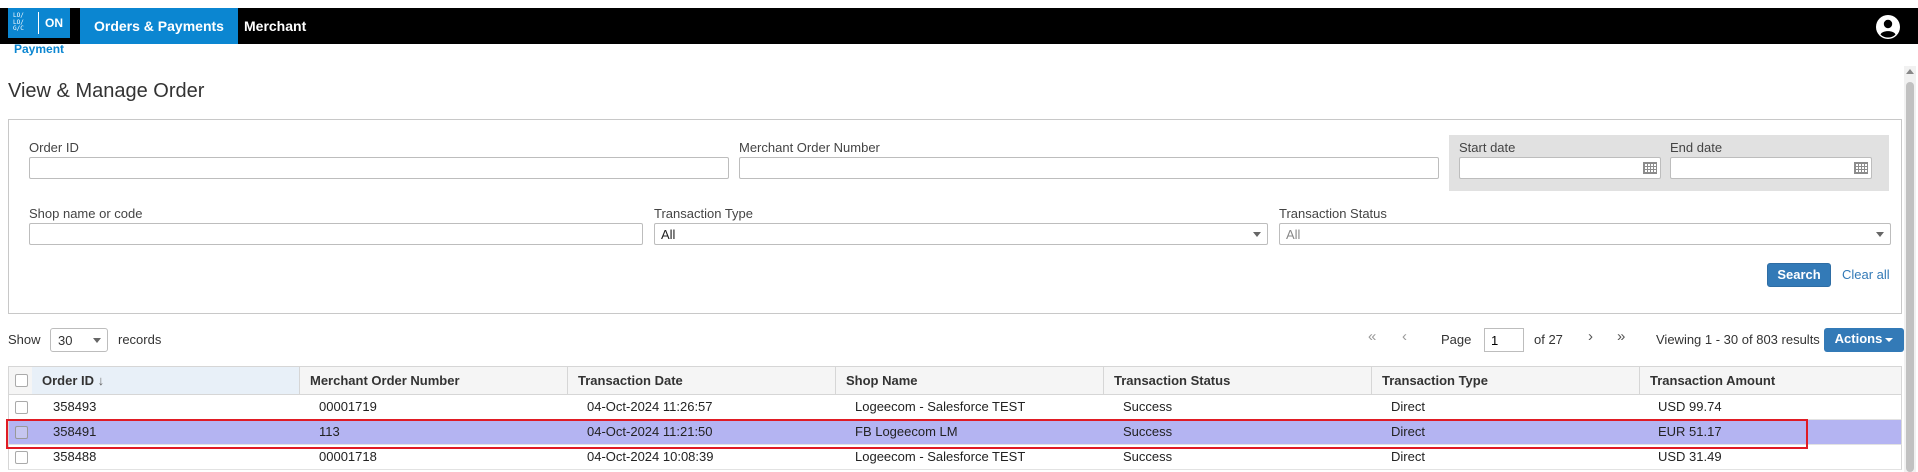  What do you see at coordinates (702, 380) in the screenshot?
I see `column-header-transaction-date: Transaction Date` at bounding box center [702, 380].